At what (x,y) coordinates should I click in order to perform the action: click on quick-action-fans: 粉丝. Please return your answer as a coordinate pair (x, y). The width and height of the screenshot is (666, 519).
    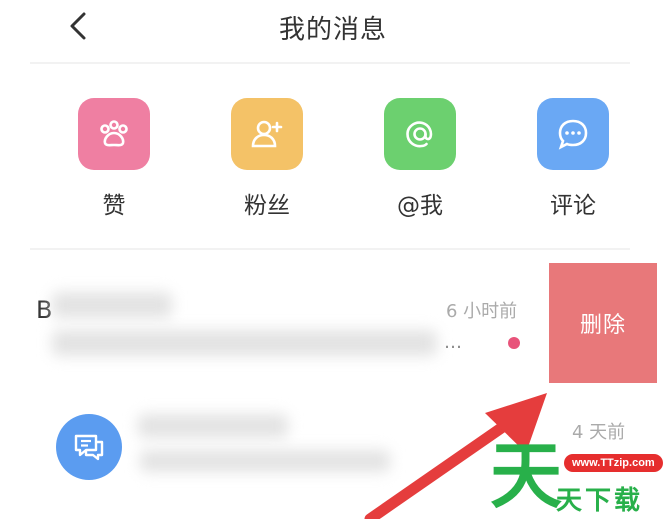
    Looking at the image, I should click on (267, 159).